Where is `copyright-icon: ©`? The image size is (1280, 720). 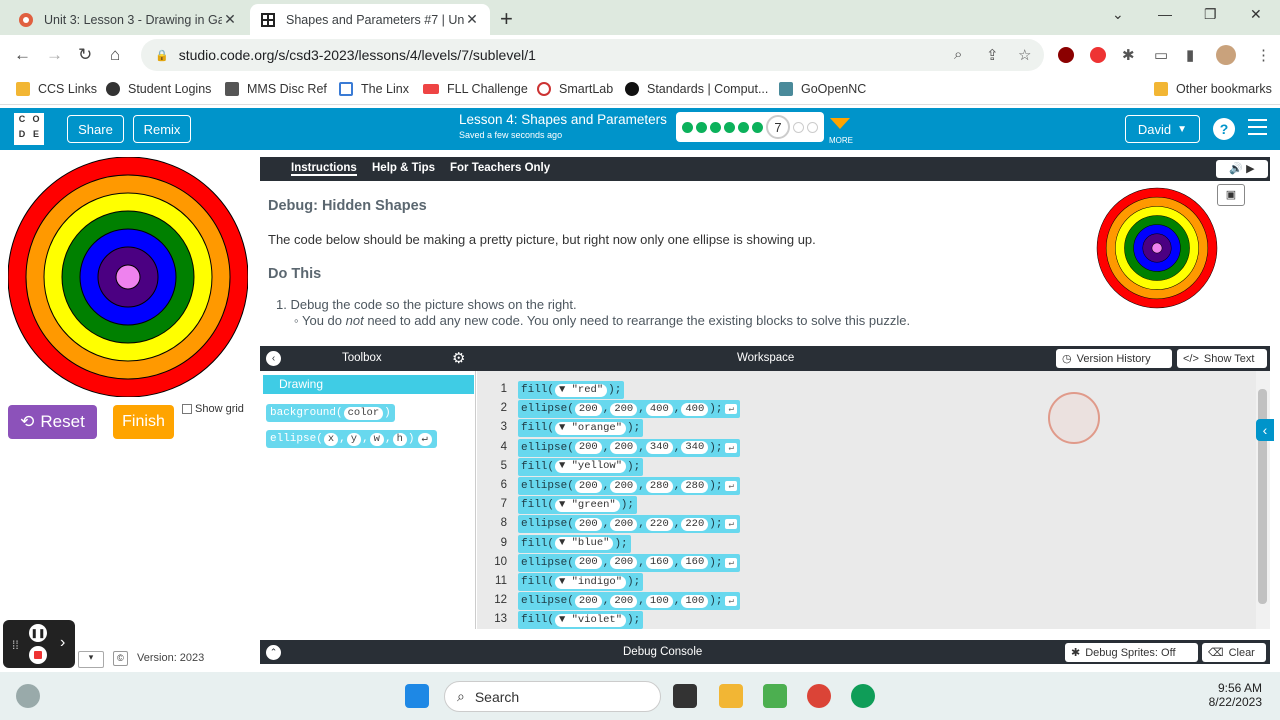 copyright-icon: © is located at coordinates (120, 658).